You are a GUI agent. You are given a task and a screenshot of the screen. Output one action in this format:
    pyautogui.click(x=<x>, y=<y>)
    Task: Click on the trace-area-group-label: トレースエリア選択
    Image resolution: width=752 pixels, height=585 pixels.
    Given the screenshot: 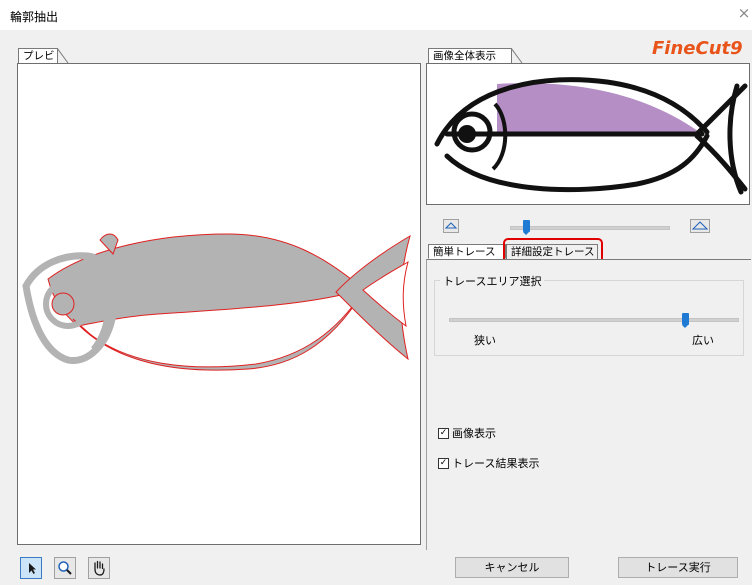 What is the action you would take?
    pyautogui.click(x=492, y=281)
    